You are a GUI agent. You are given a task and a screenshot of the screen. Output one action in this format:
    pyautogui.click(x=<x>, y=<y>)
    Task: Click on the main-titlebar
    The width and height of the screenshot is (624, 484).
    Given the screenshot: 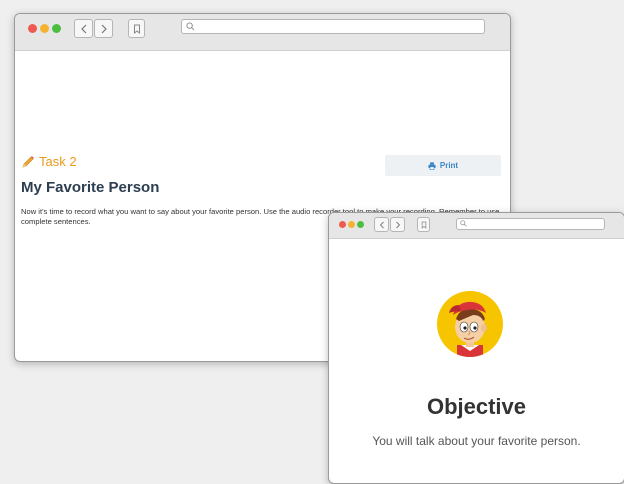 What is the action you would take?
    pyautogui.click(x=262, y=32)
    